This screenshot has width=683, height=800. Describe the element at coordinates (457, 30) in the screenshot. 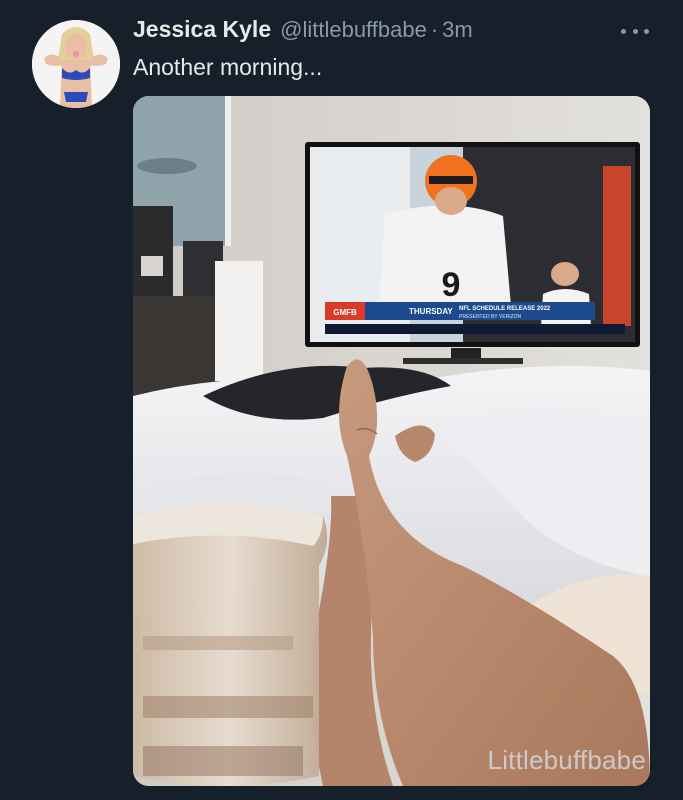

I see `timestamp: 3m` at that location.